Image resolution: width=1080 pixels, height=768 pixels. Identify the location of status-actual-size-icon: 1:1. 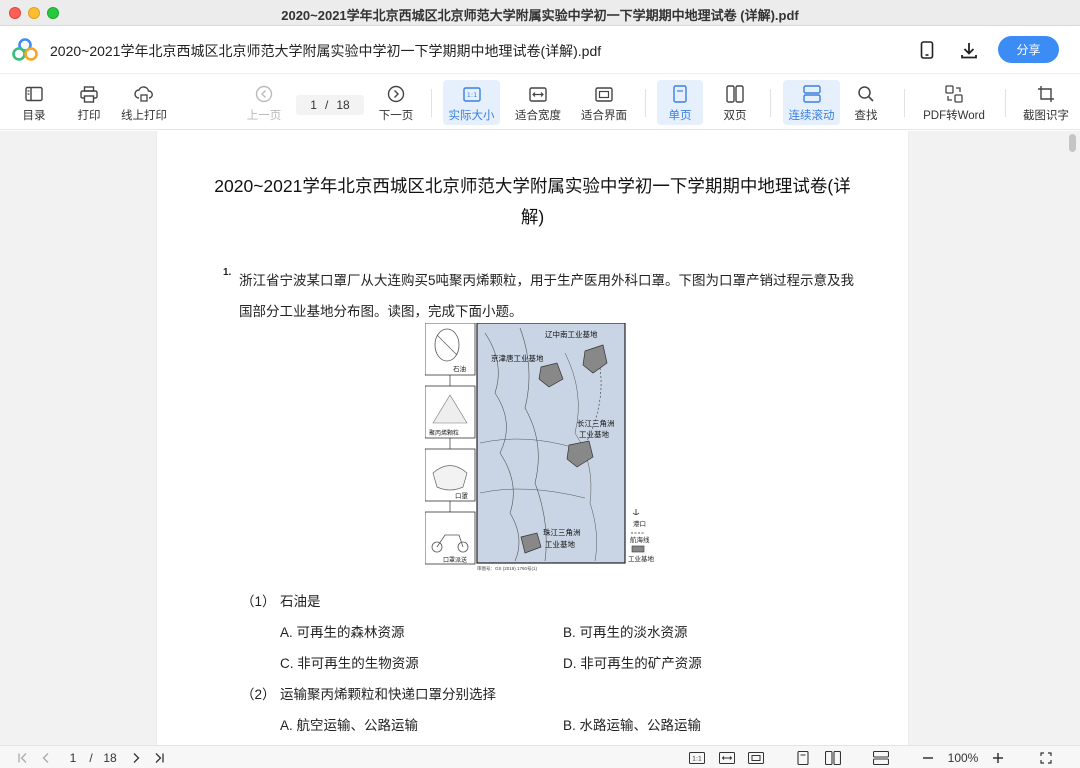
(697, 758).